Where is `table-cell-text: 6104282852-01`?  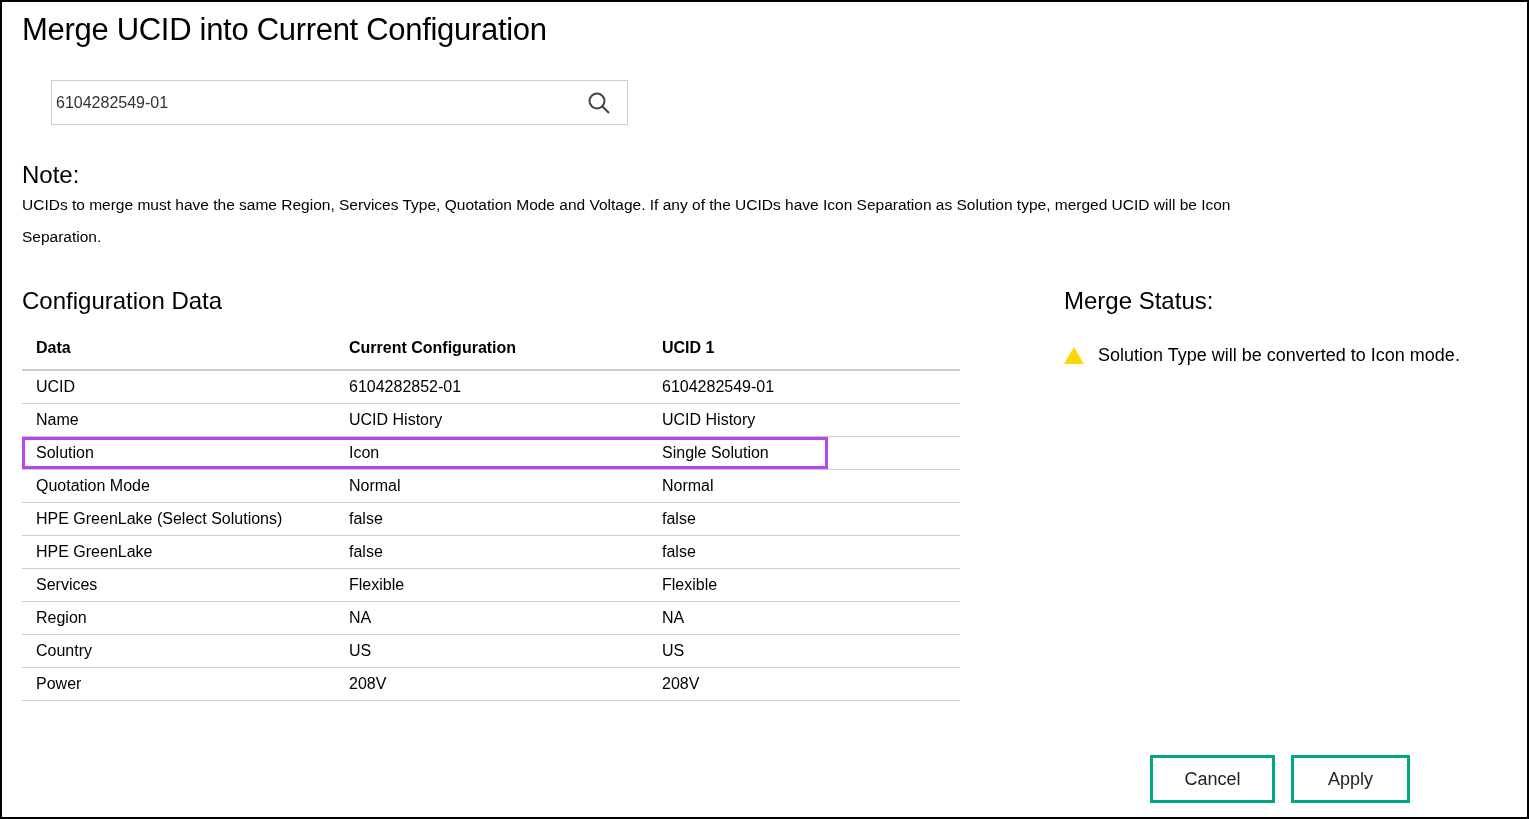 table-cell-text: 6104282852-01 is located at coordinates (405, 387).